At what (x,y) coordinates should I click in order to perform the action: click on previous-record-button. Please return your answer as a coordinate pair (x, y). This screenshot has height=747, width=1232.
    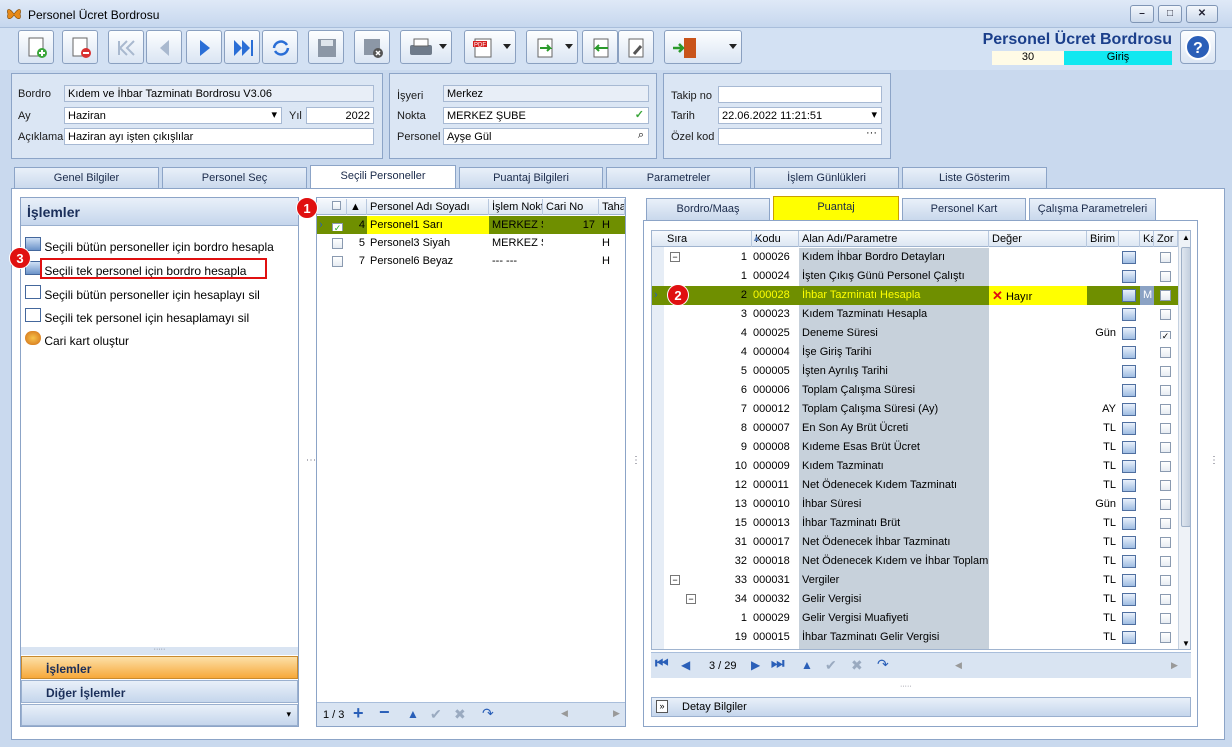
    Looking at the image, I should click on (164, 47).